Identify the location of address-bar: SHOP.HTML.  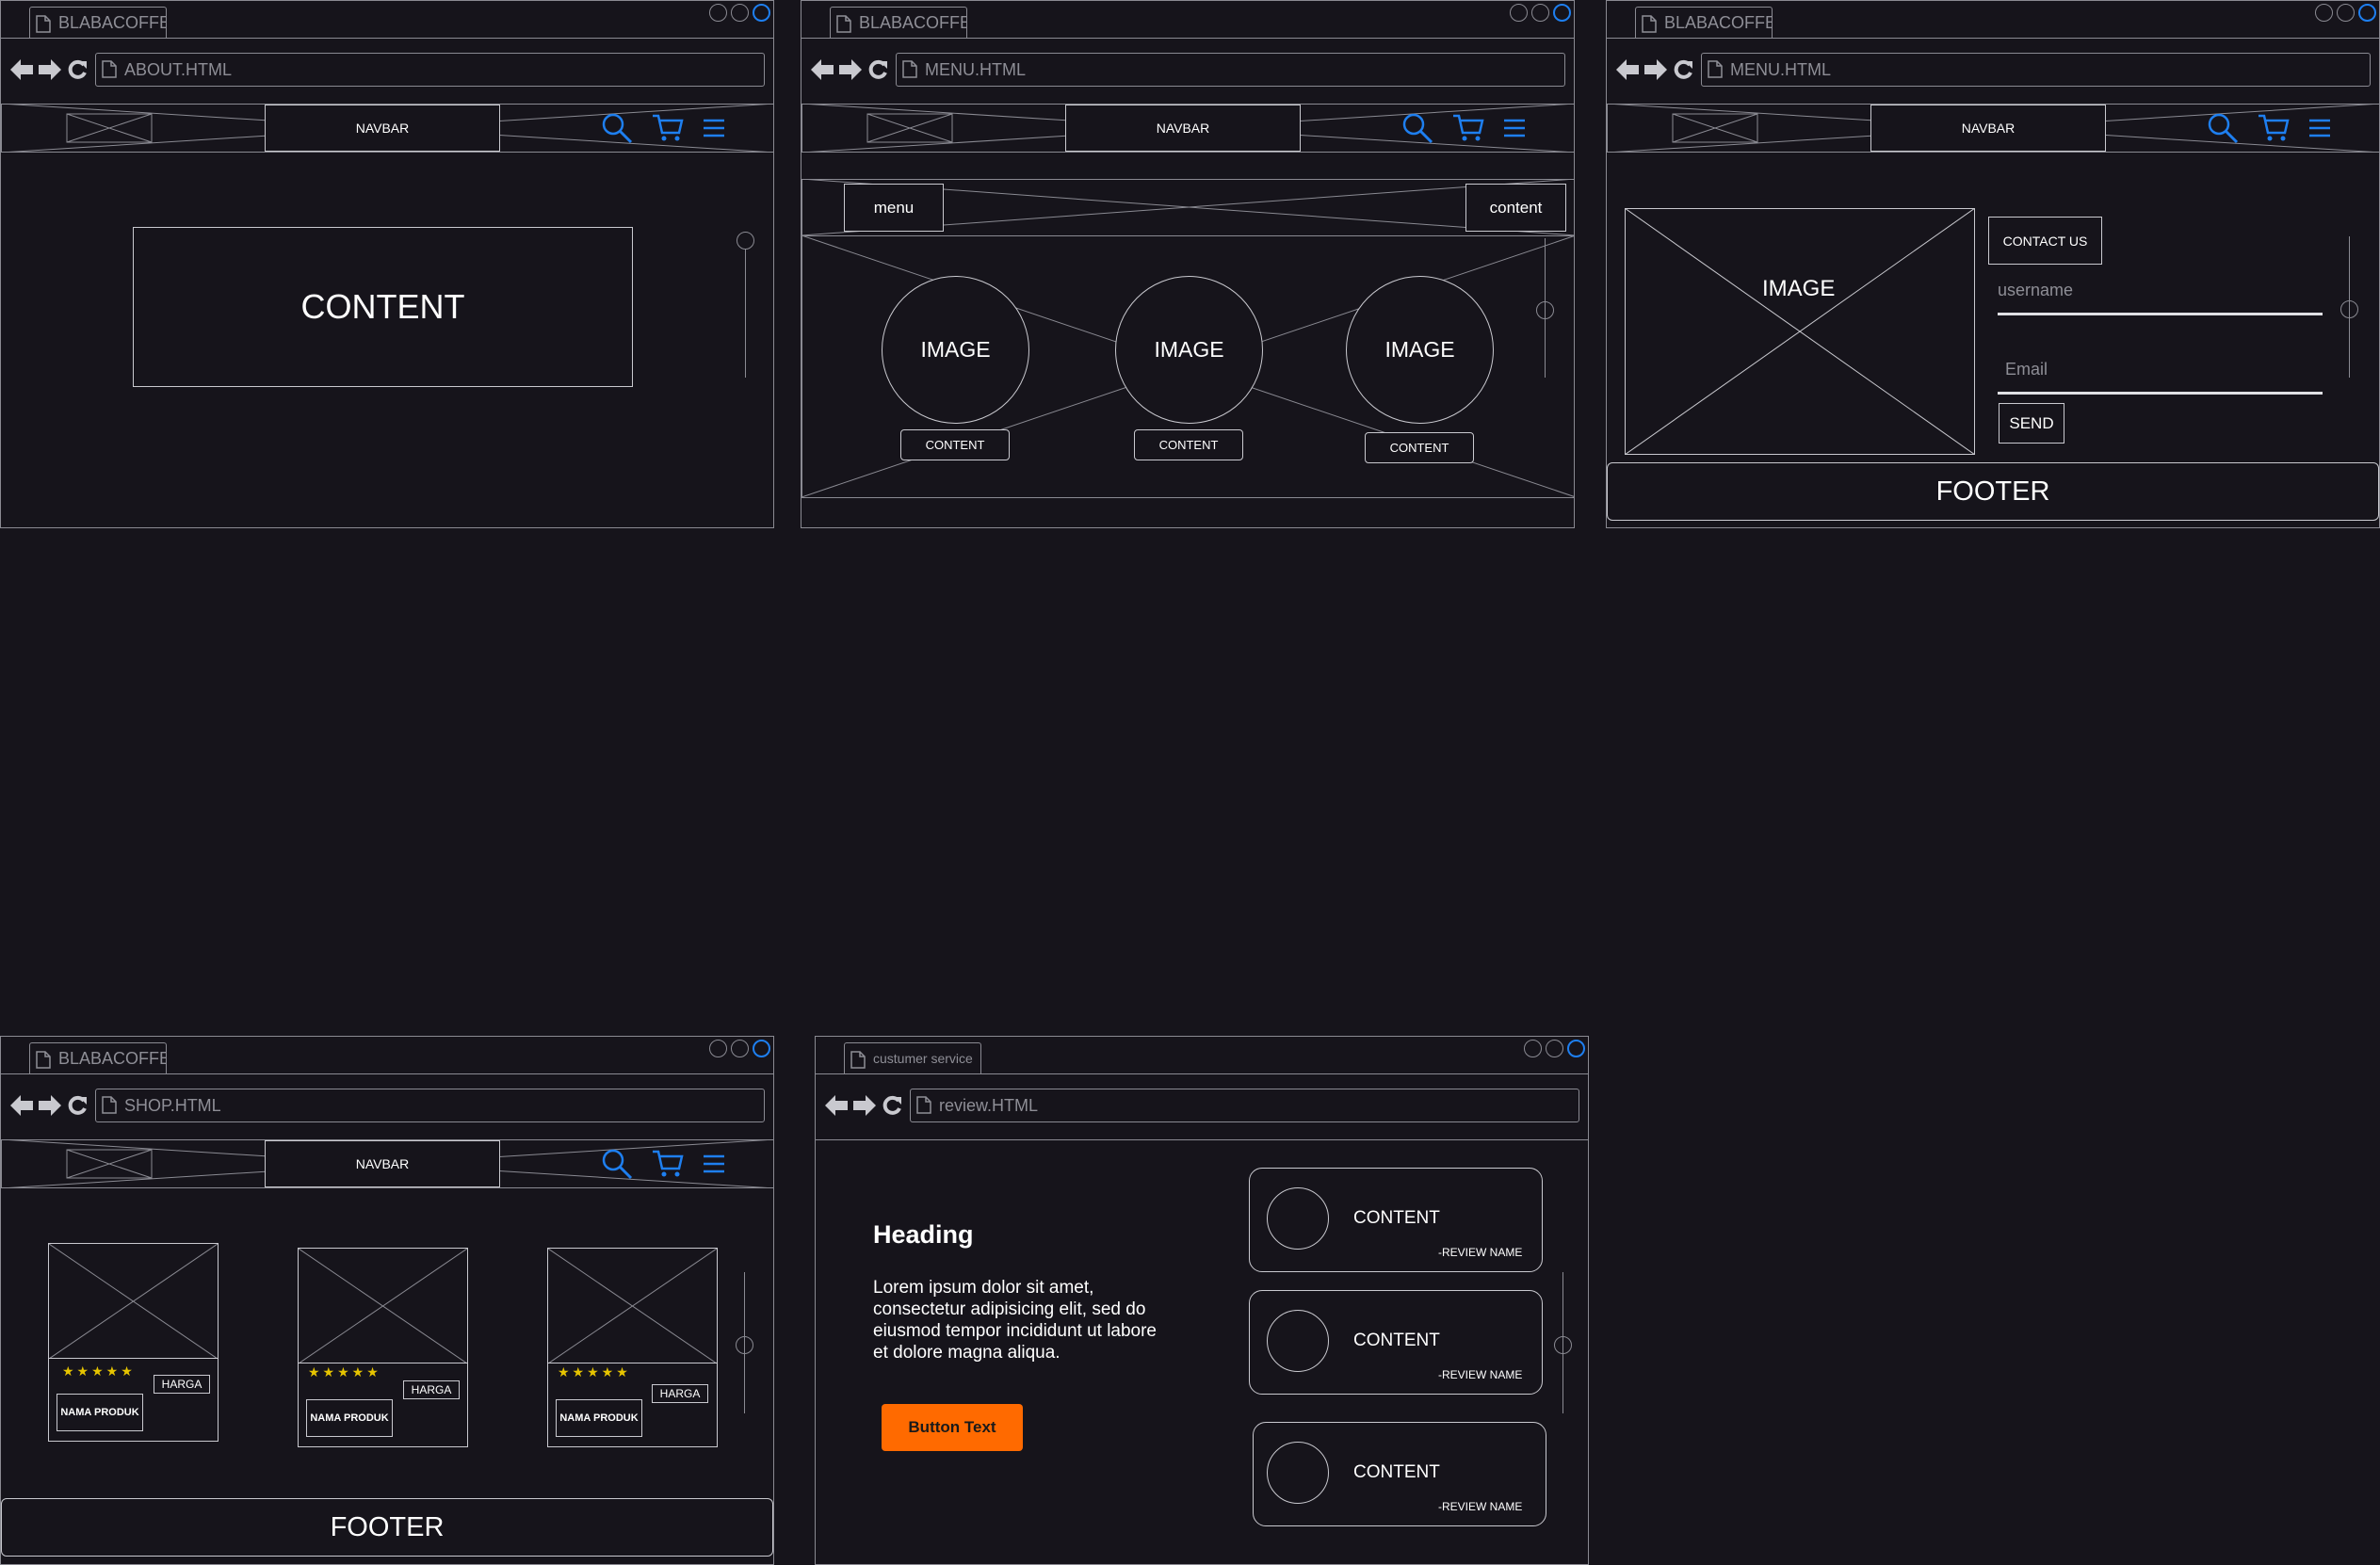
(430, 1105).